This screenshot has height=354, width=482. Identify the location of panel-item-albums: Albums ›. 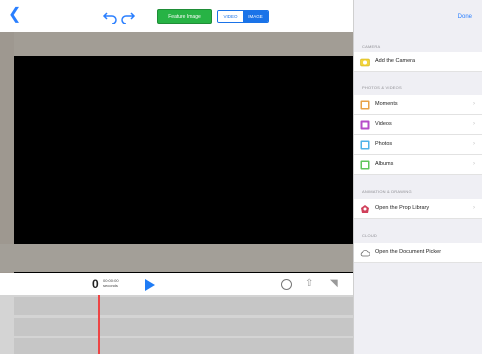
(418, 165).